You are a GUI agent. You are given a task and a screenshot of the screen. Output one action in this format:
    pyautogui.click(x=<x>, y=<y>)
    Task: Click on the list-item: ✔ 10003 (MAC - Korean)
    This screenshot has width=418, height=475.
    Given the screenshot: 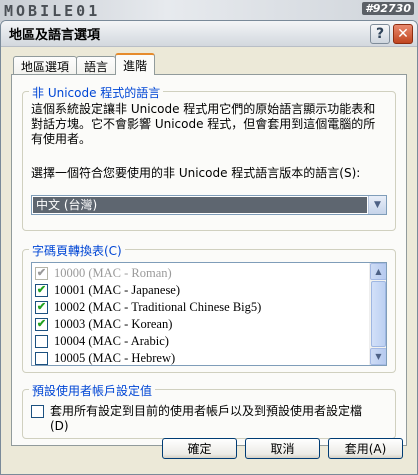 What is the action you would take?
    pyautogui.click(x=200, y=324)
    